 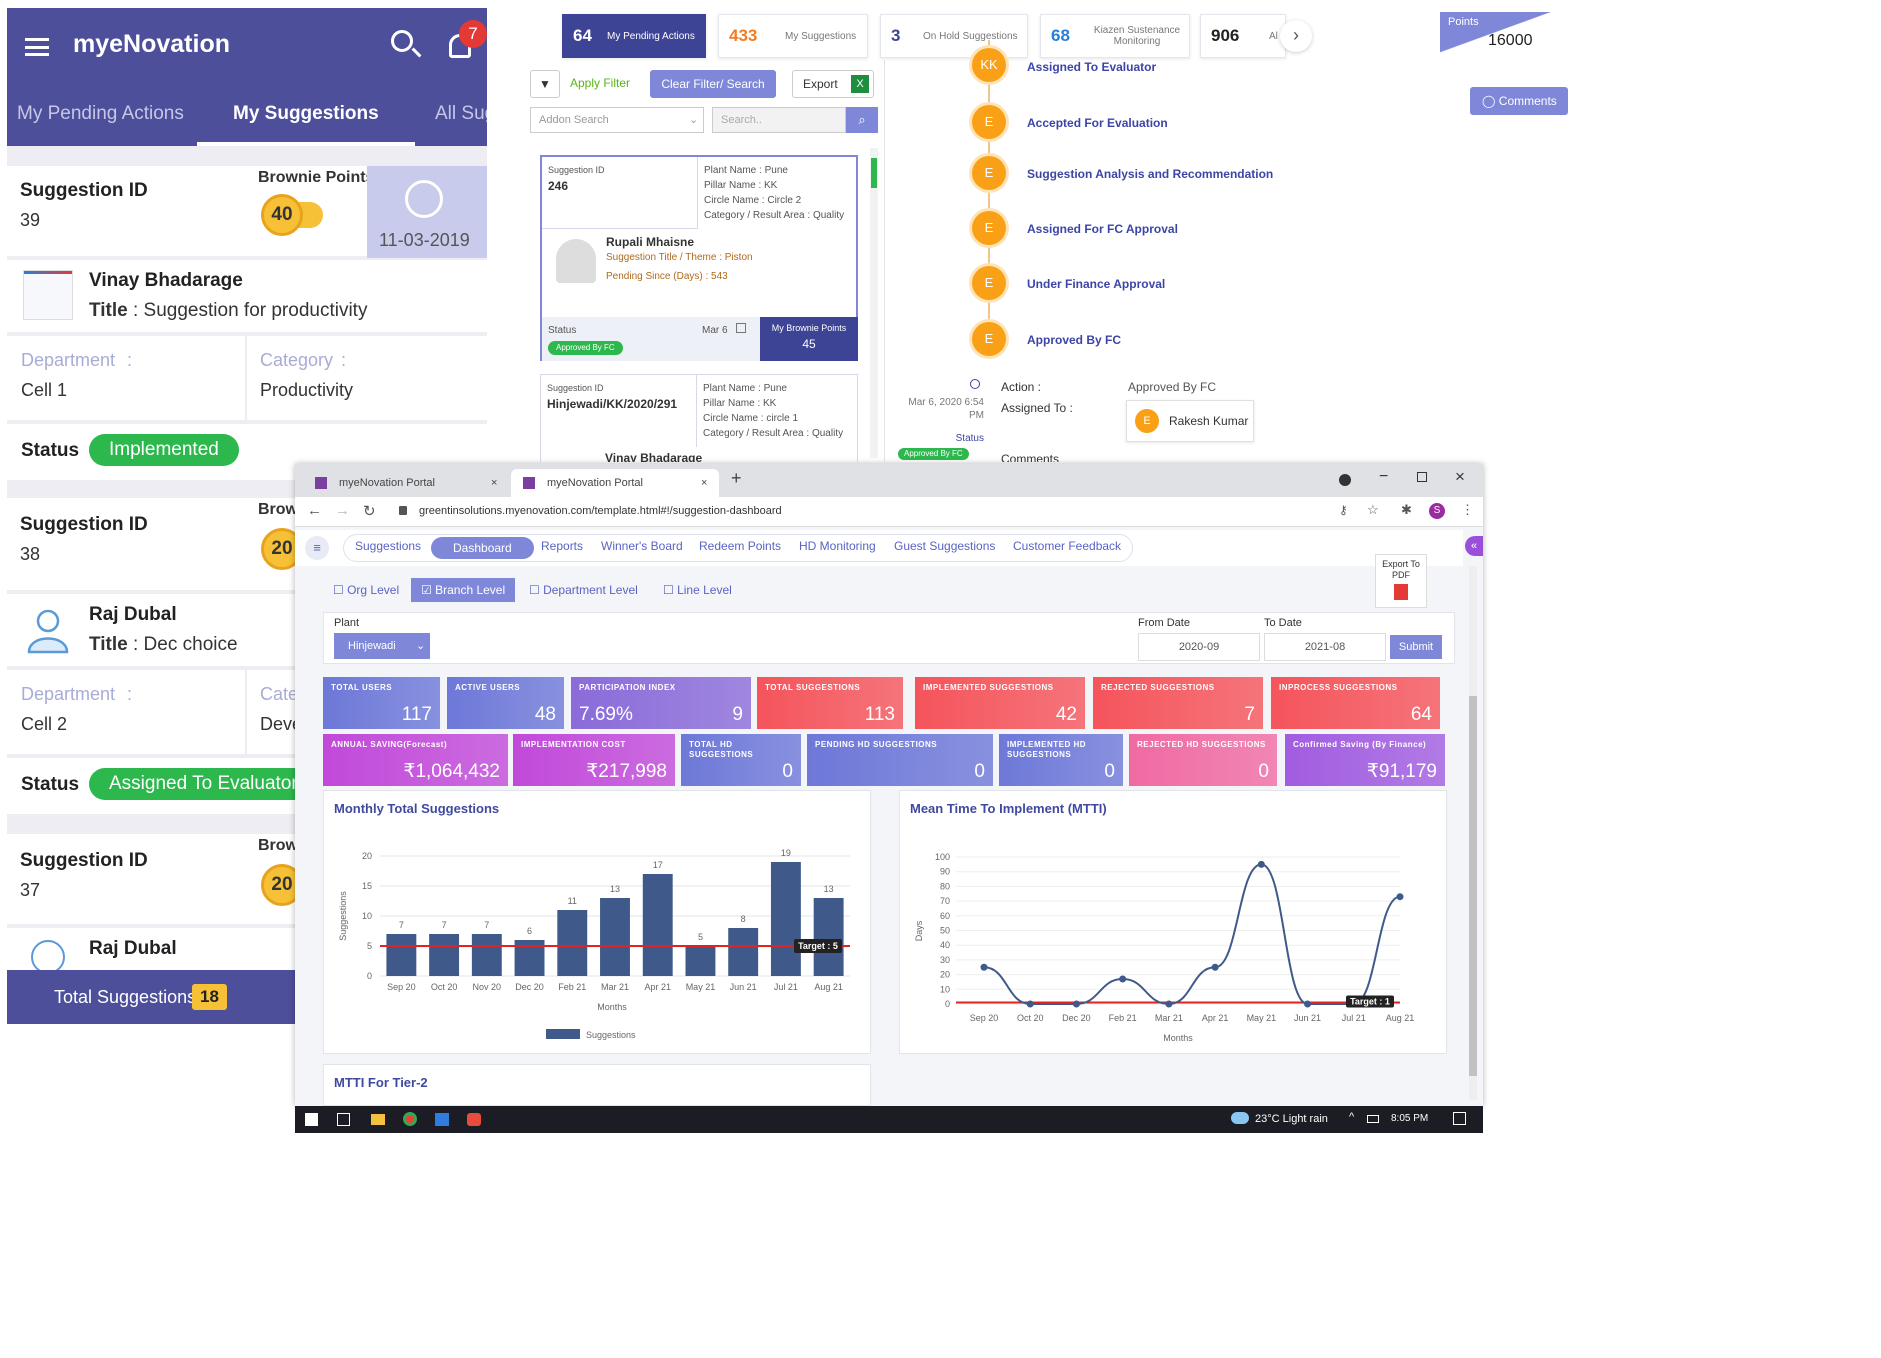 What do you see at coordinates (1243, 36) in the screenshot?
I see `stat-all: 906 Al` at bounding box center [1243, 36].